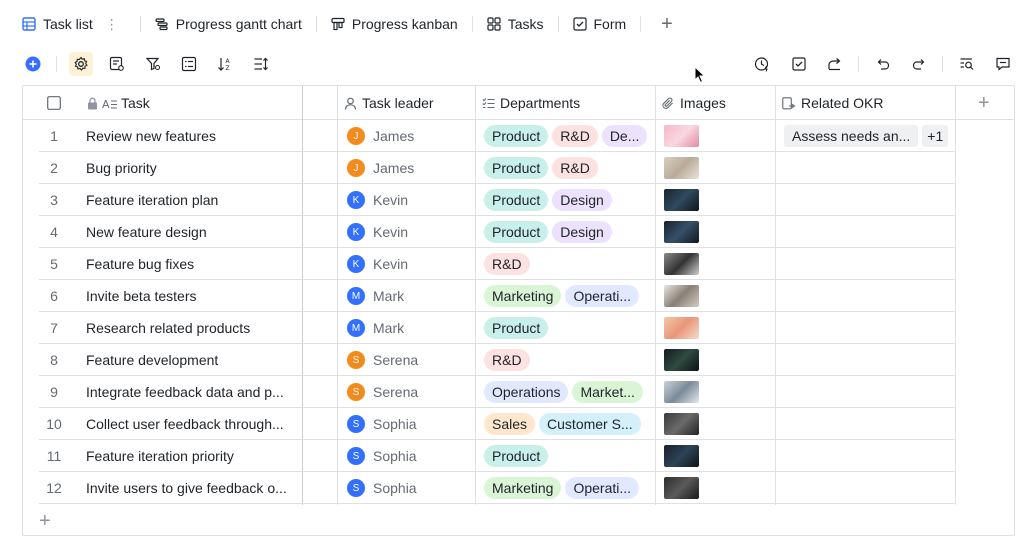 Image resolution: width=1035 pixels, height=547 pixels. What do you see at coordinates (54, 103) in the screenshot?
I see `select-all-checkbox` at bounding box center [54, 103].